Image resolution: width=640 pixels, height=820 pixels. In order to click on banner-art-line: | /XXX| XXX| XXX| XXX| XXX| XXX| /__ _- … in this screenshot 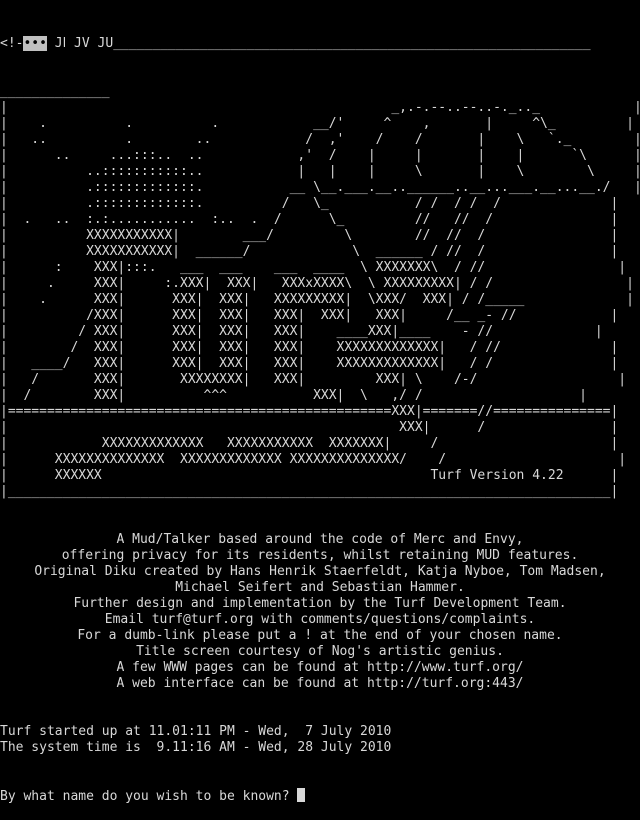, I will do `click(309, 315)`.